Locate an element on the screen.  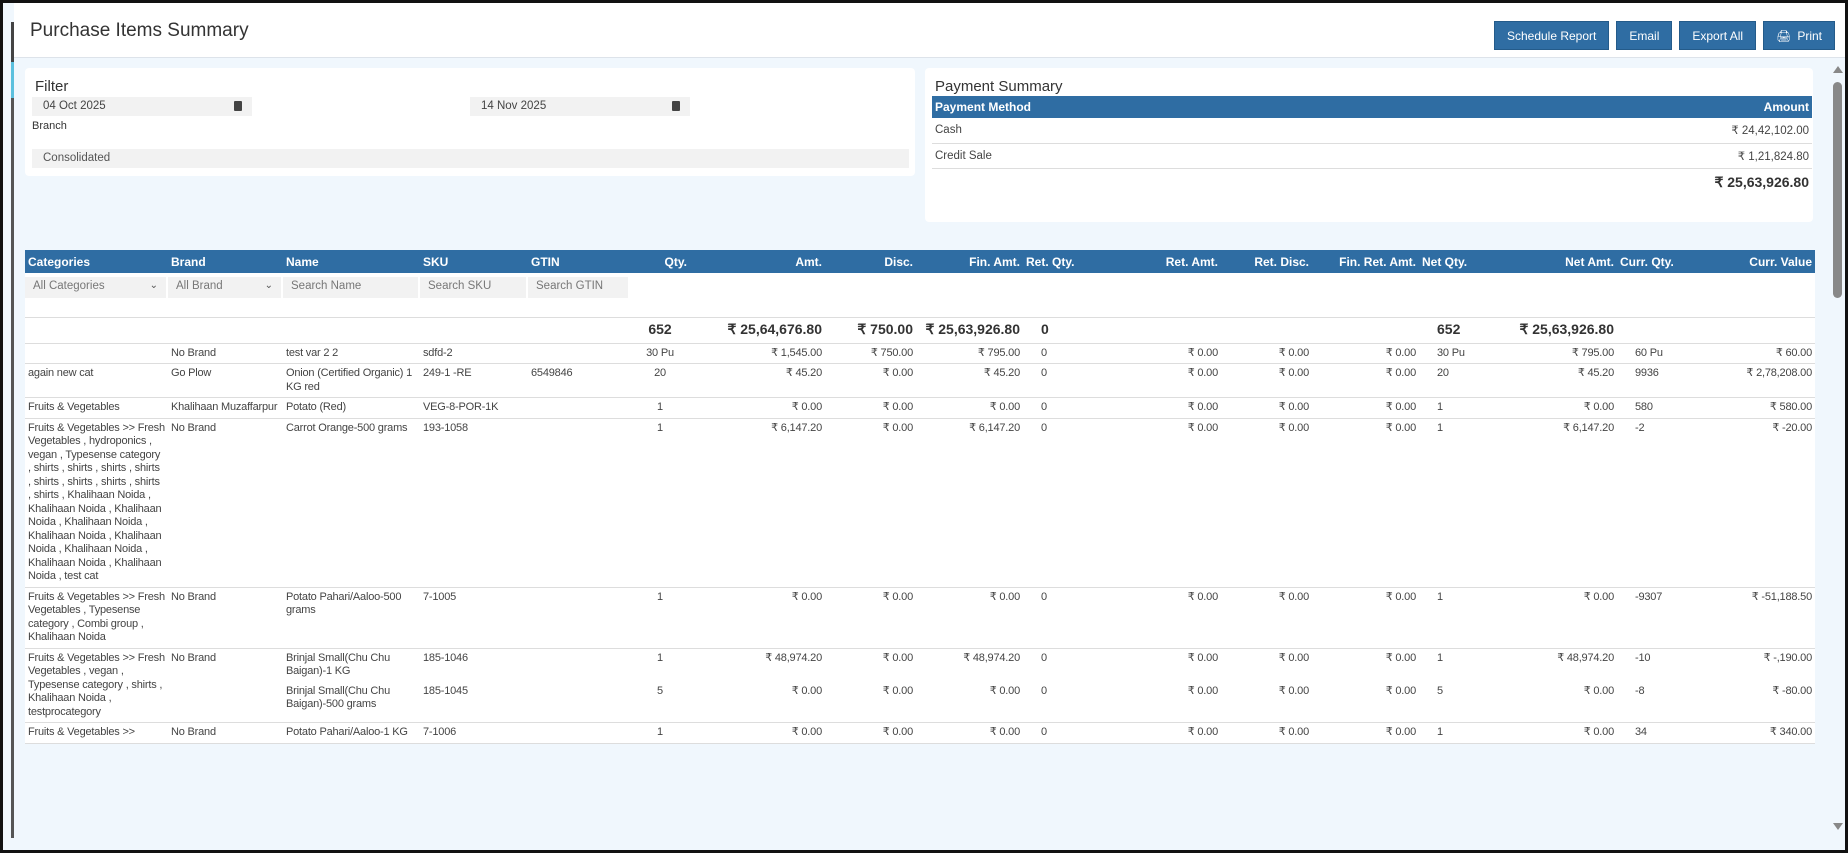
left-edge-accent is located at coordinates (12, 80).